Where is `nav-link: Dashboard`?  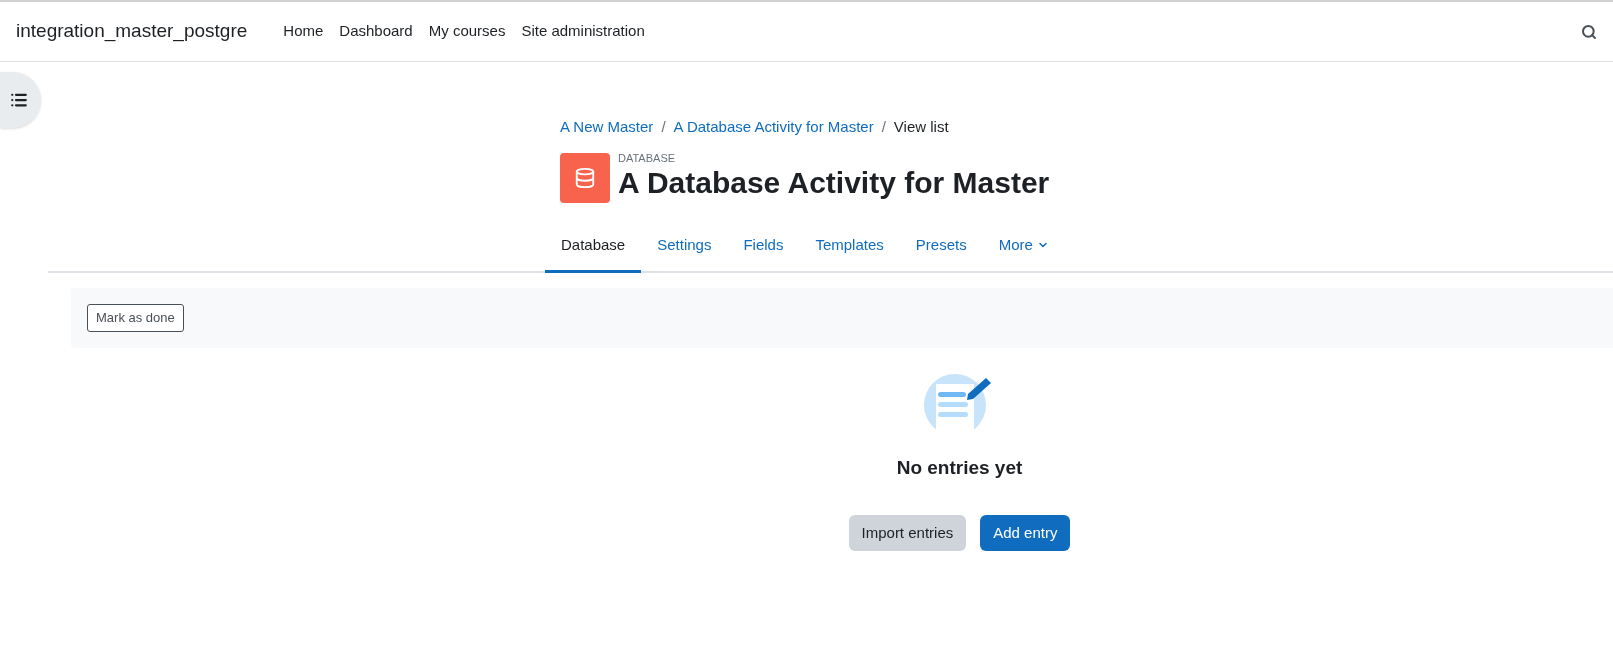 nav-link: Dashboard is located at coordinates (376, 31).